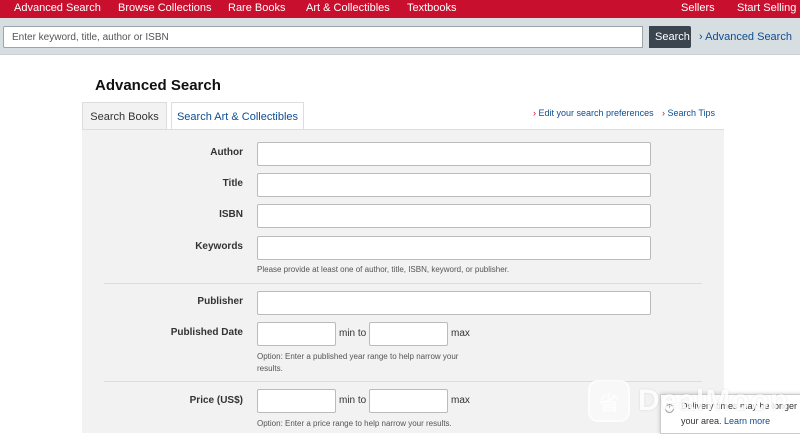 This screenshot has width=800, height=434. What do you see at coordinates (158, 85) in the screenshot?
I see `page-title: Advanced Search` at bounding box center [158, 85].